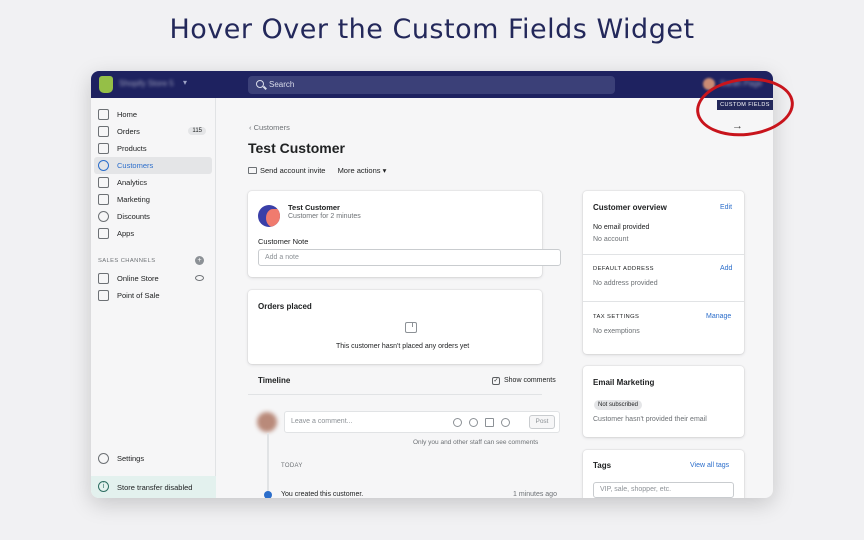 The image size is (864, 540). I want to click on mail-icon, so click(252, 170).